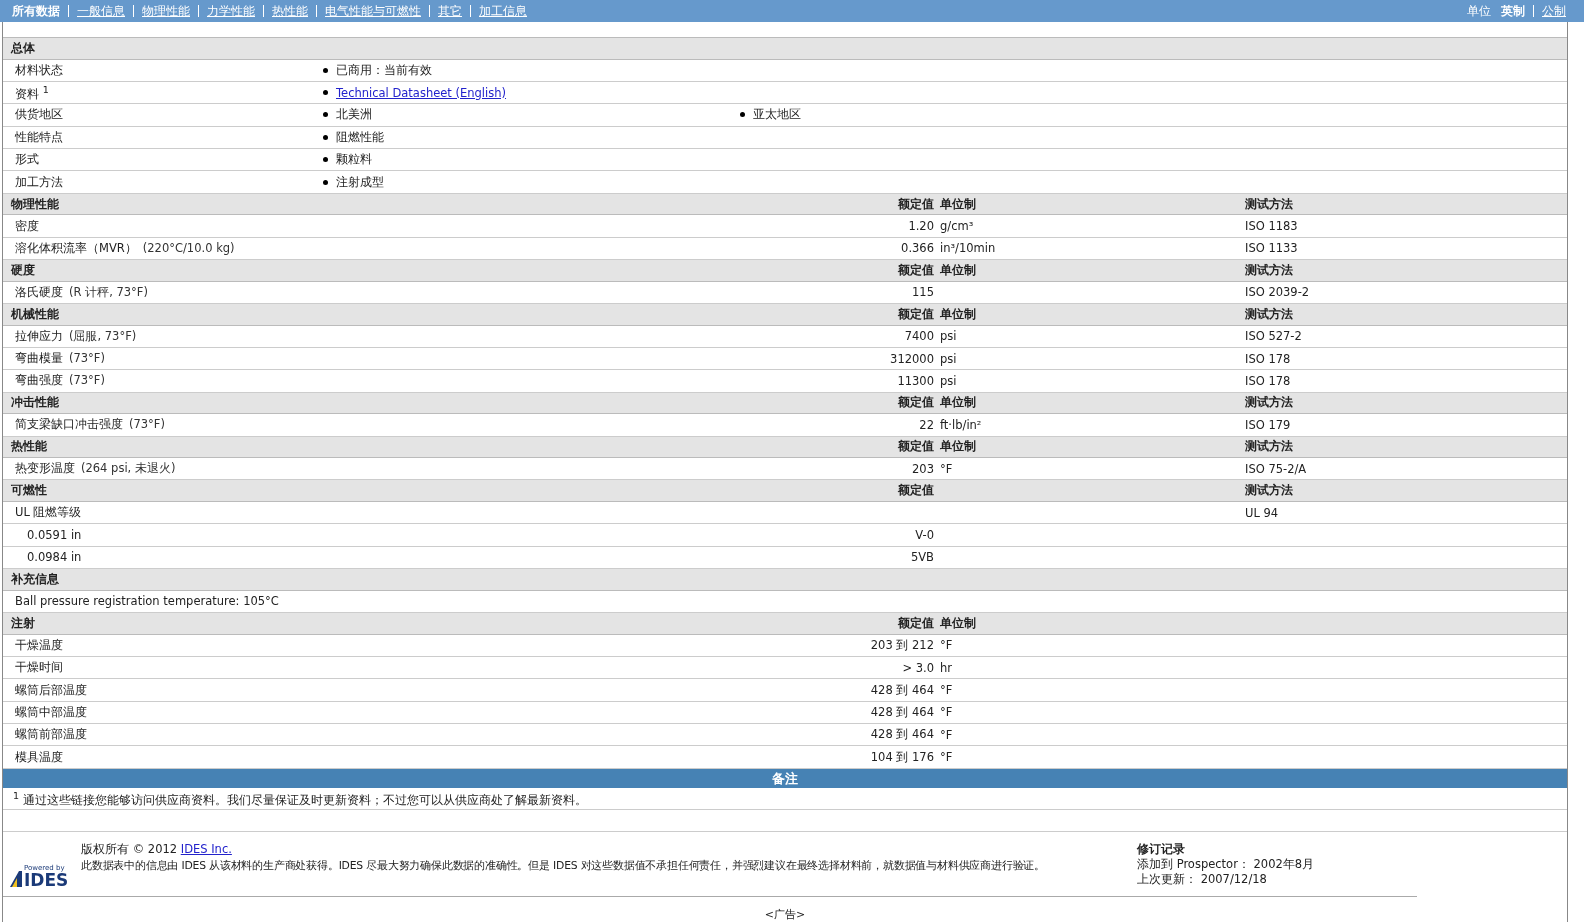  I want to click on units-label: 单位, so click(1479, 11).